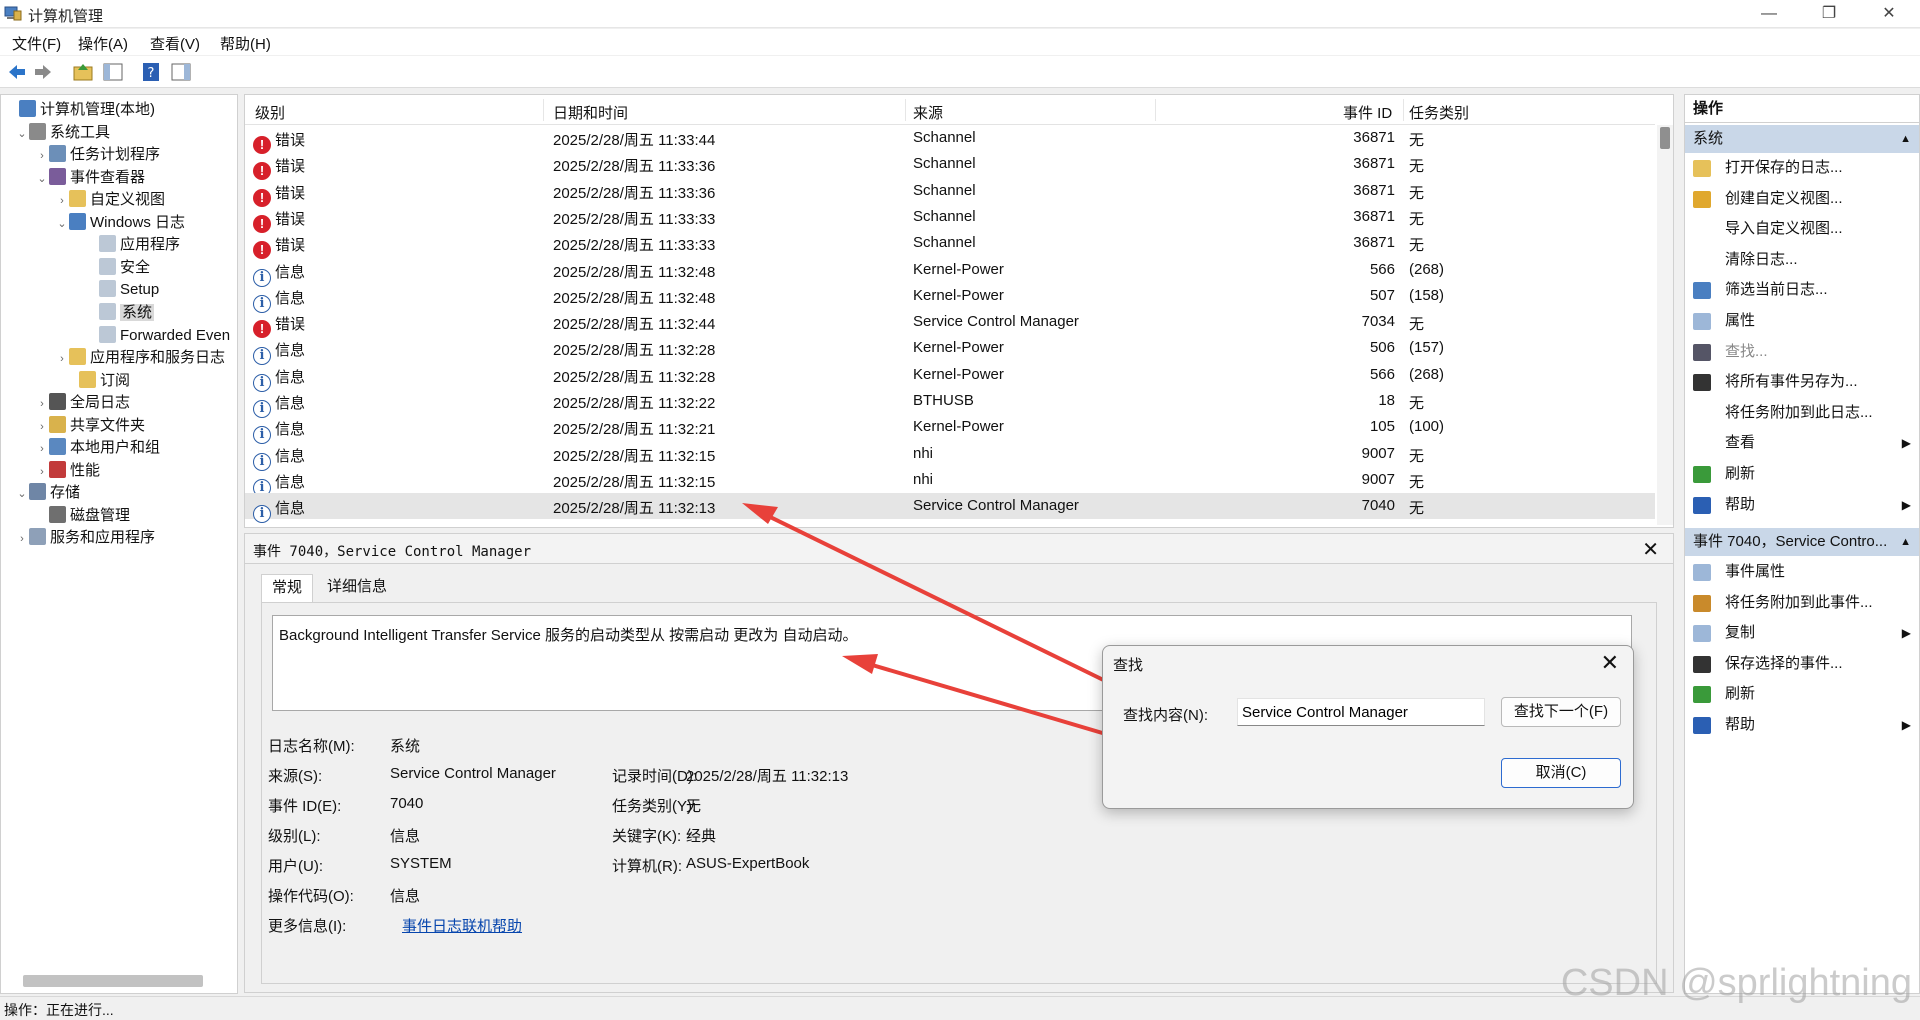  Describe the element at coordinates (950, 139) in the screenshot. I see `table-row: ! 错误 2025/2/28/周五 11:33:44 Schannel 36871 无` at that location.